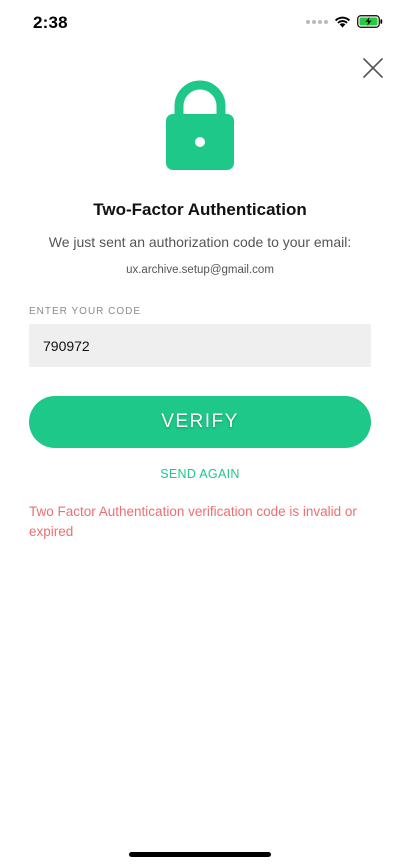 This screenshot has width=400, height=866. Describe the element at coordinates (200, 854) in the screenshot. I see `home-indicator` at that location.